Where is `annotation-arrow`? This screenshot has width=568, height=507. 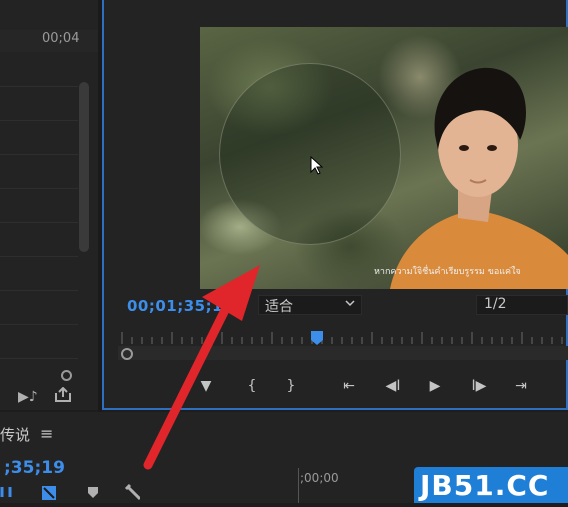 annotation-arrow is located at coordinates (201, 367).